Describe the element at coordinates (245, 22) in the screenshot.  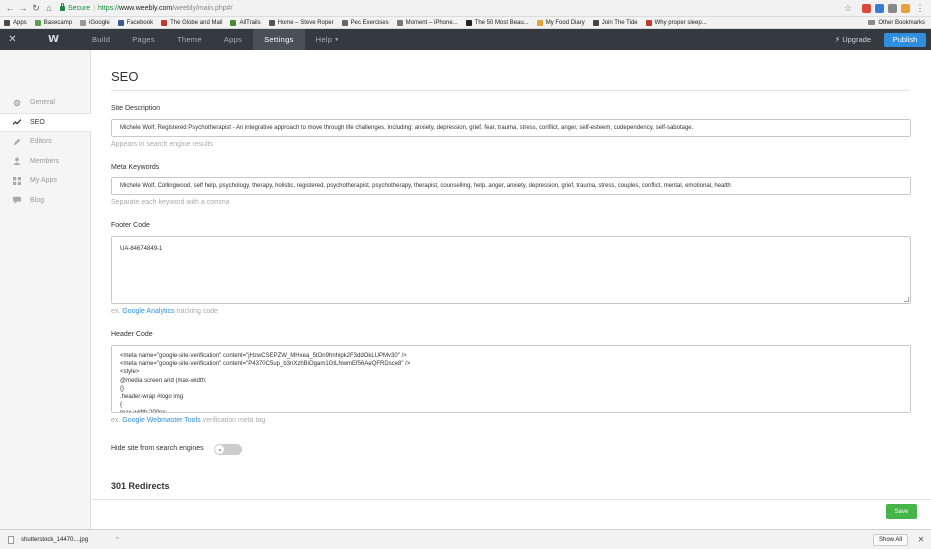
I see `bookmark-item: AllTrails` at that location.